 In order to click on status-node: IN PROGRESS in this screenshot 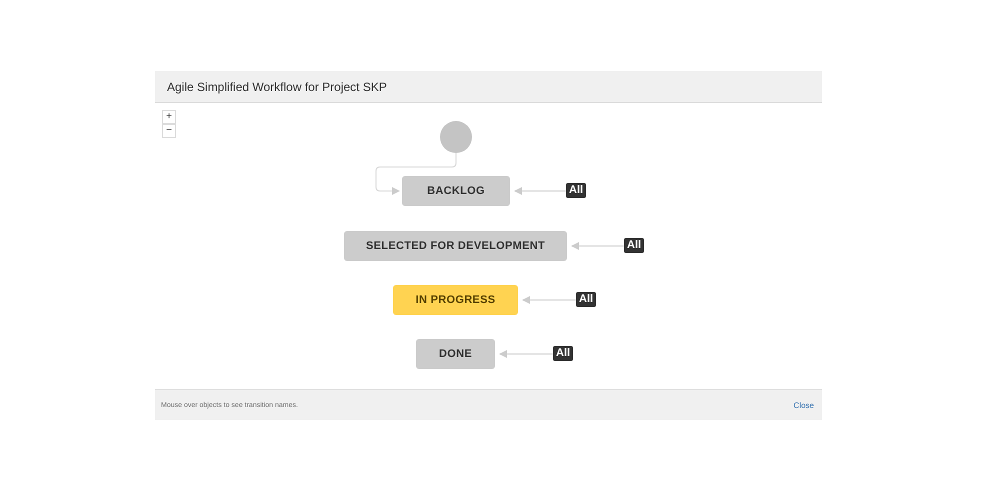, I will do `click(455, 300)`.